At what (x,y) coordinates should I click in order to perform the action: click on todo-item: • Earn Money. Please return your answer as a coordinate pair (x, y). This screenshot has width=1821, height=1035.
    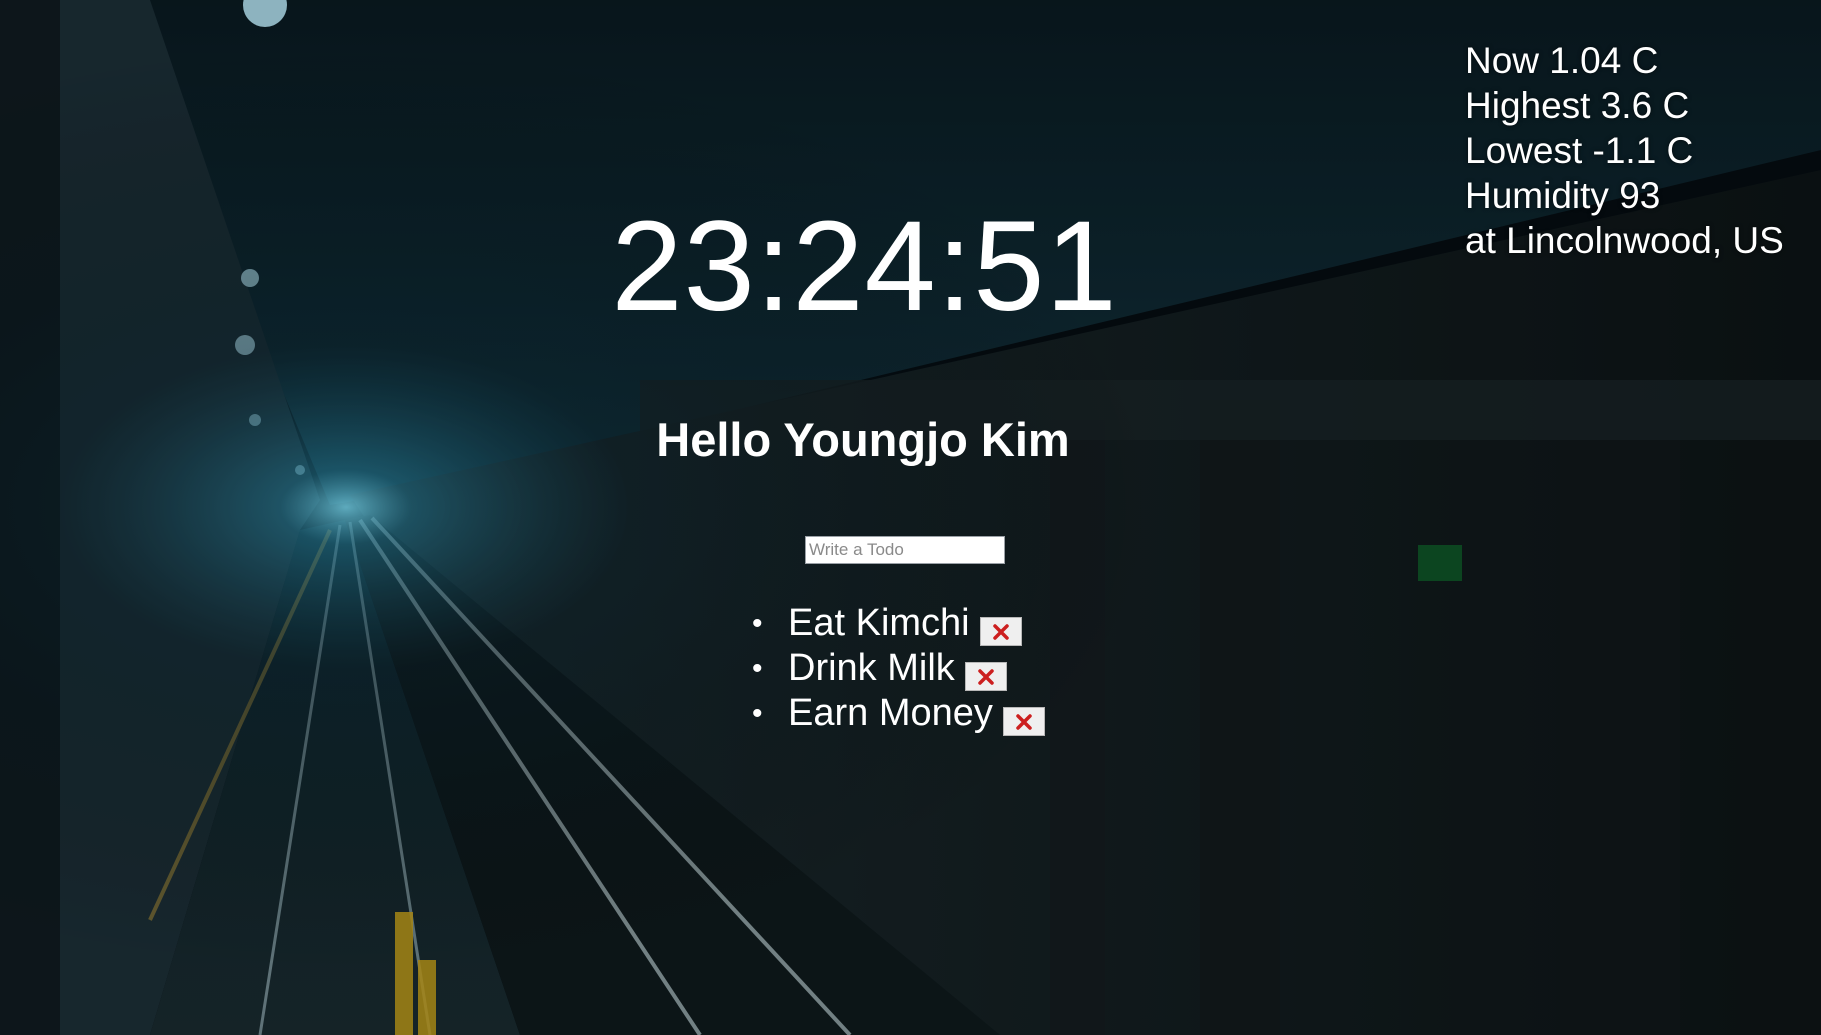
    Looking at the image, I should click on (898, 713).